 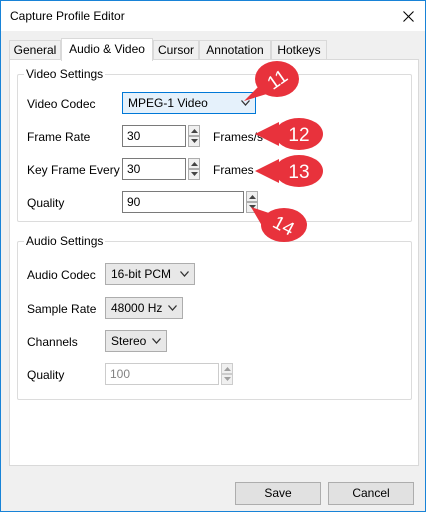 I want to click on callout-14: 14, so click(x=281, y=225).